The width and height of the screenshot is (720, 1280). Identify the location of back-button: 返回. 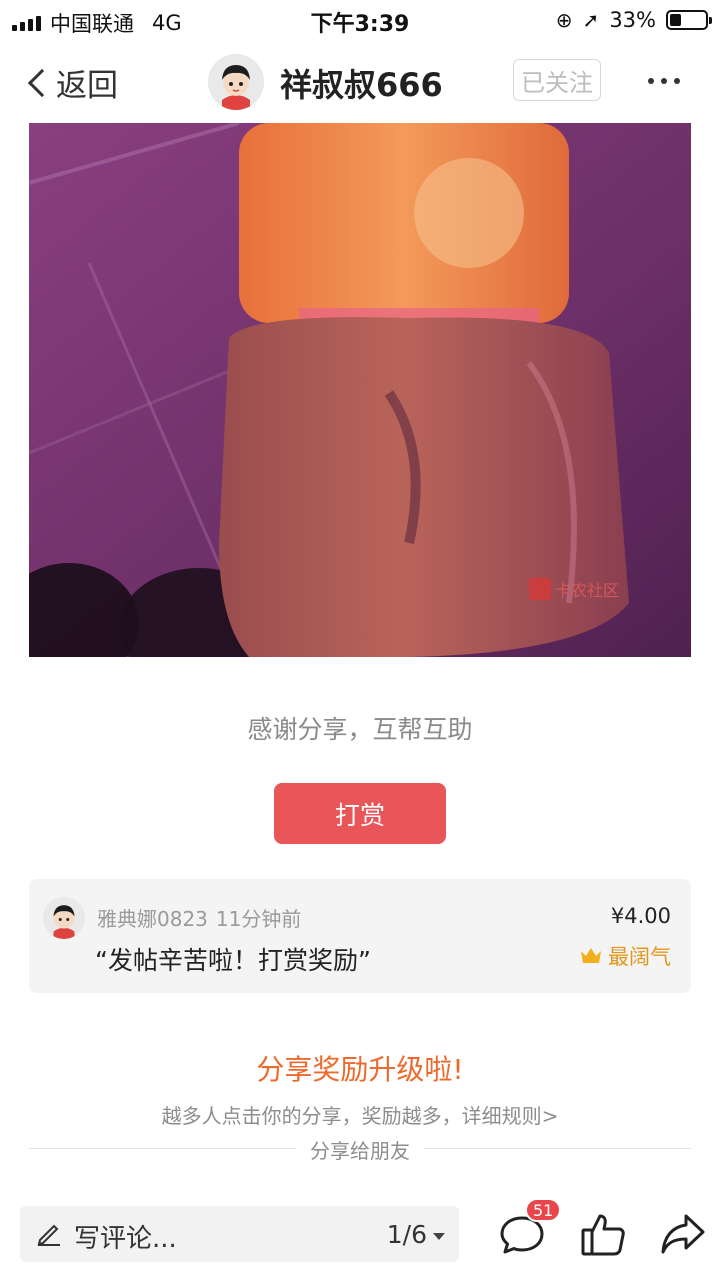
(70, 82).